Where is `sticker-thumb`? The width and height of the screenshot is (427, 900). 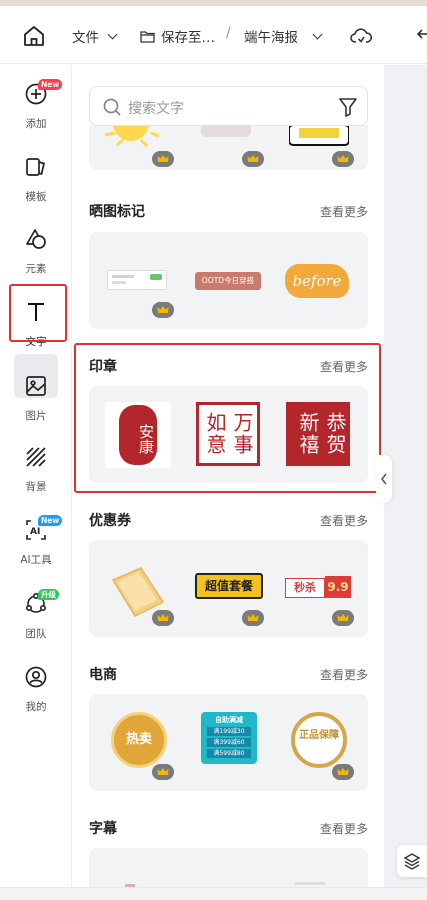 sticker-thumb is located at coordinates (226, 131).